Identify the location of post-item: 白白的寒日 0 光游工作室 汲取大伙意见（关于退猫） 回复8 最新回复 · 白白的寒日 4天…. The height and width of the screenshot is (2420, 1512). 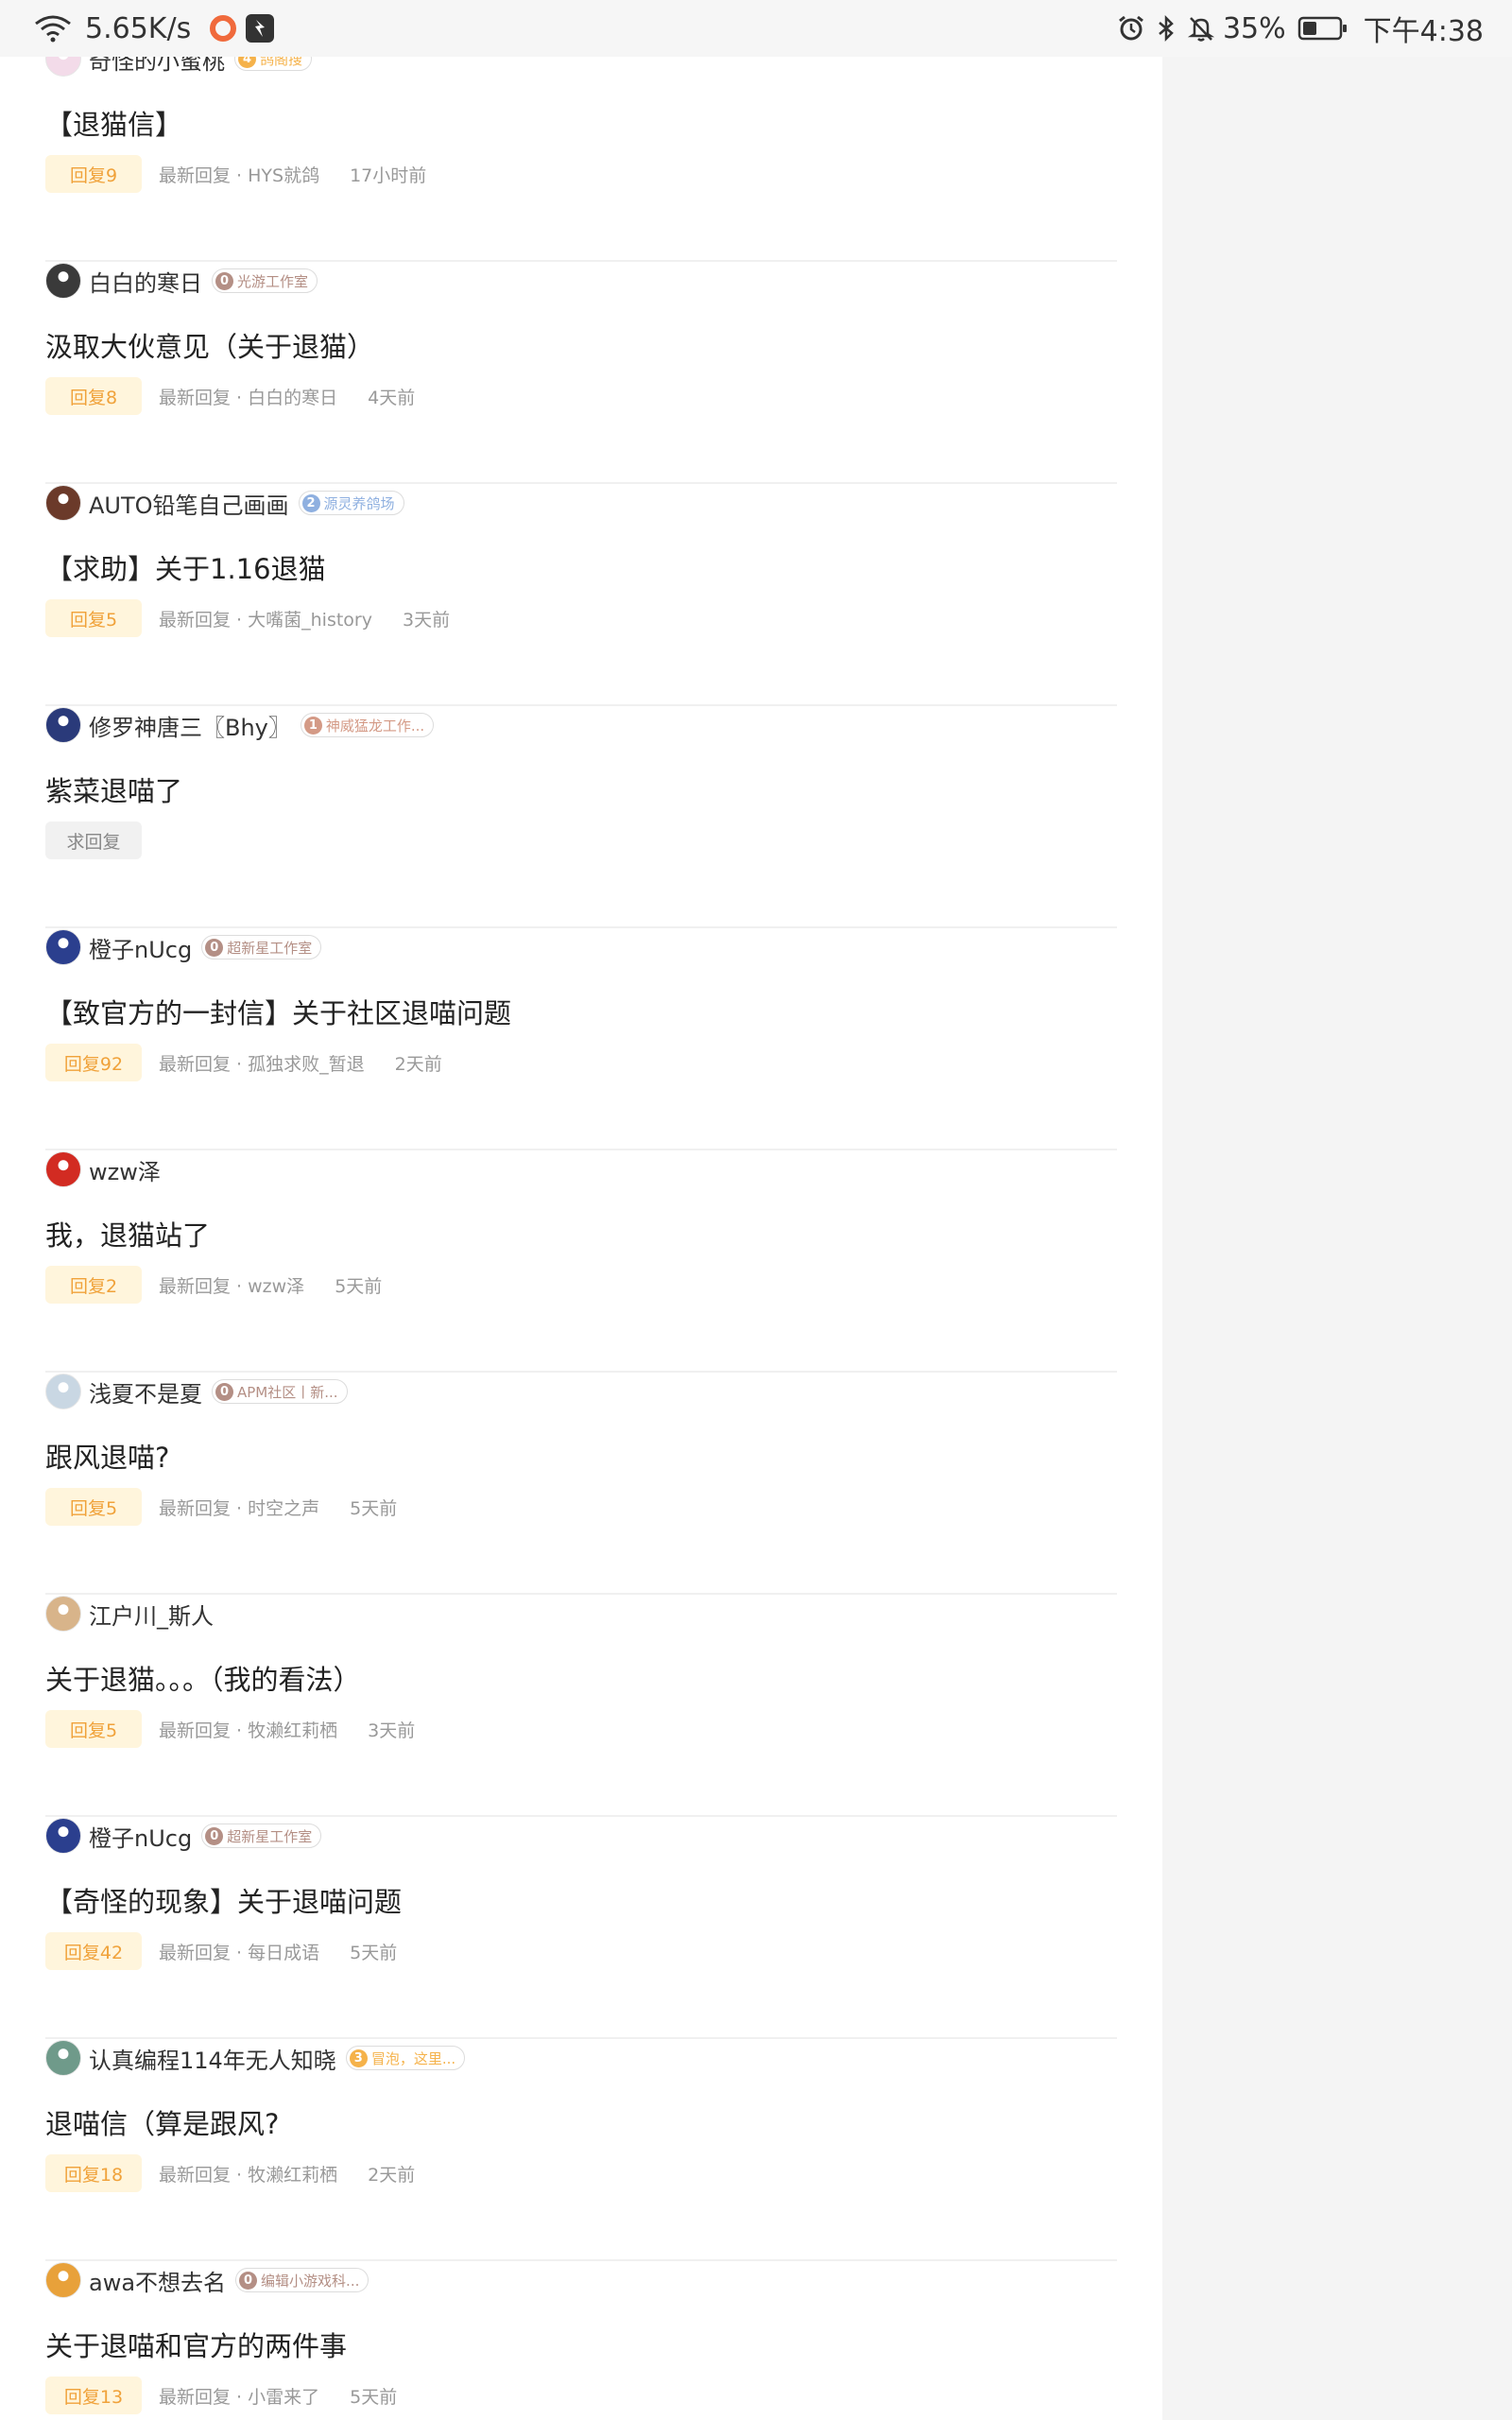
(581, 373).